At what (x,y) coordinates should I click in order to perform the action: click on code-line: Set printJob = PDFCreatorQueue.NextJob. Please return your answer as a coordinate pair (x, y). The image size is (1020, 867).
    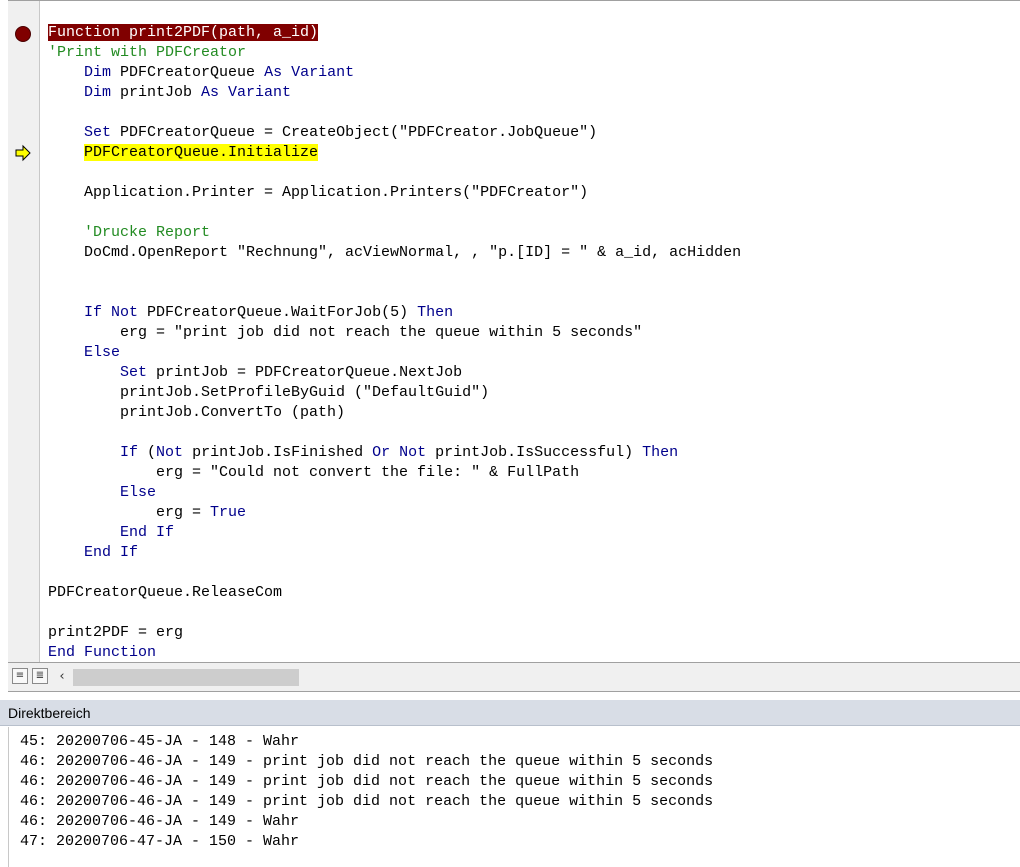
    Looking at the image, I should click on (534, 373).